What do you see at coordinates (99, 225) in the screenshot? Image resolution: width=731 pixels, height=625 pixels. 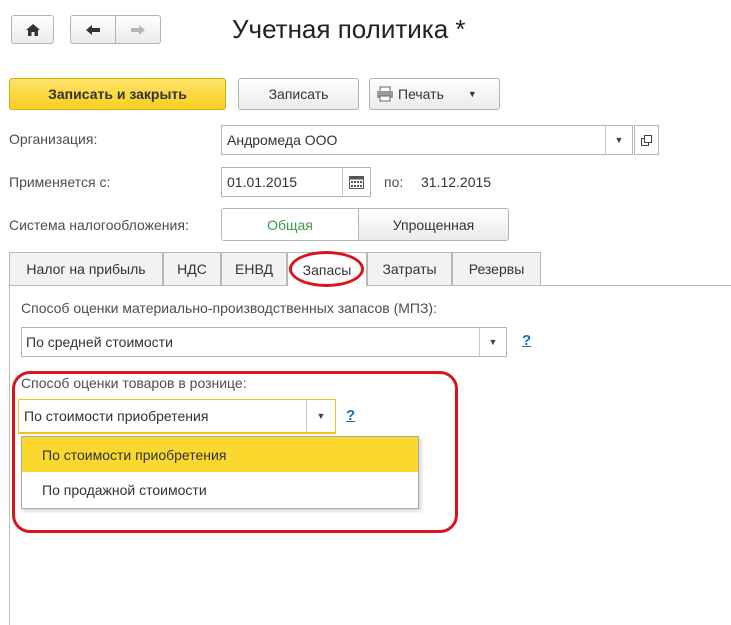 I see `tax-system-label: Система налогообложения:` at bounding box center [99, 225].